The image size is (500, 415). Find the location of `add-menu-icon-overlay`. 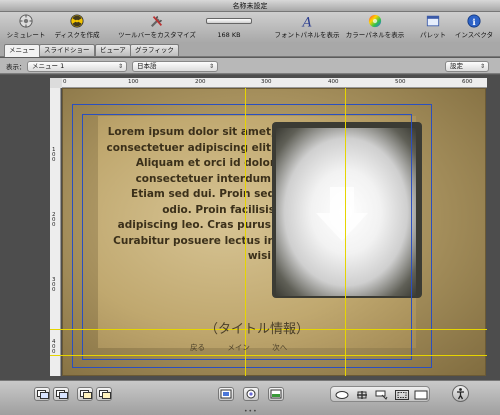

add-menu-icon-overlay is located at coordinates (44, 395).